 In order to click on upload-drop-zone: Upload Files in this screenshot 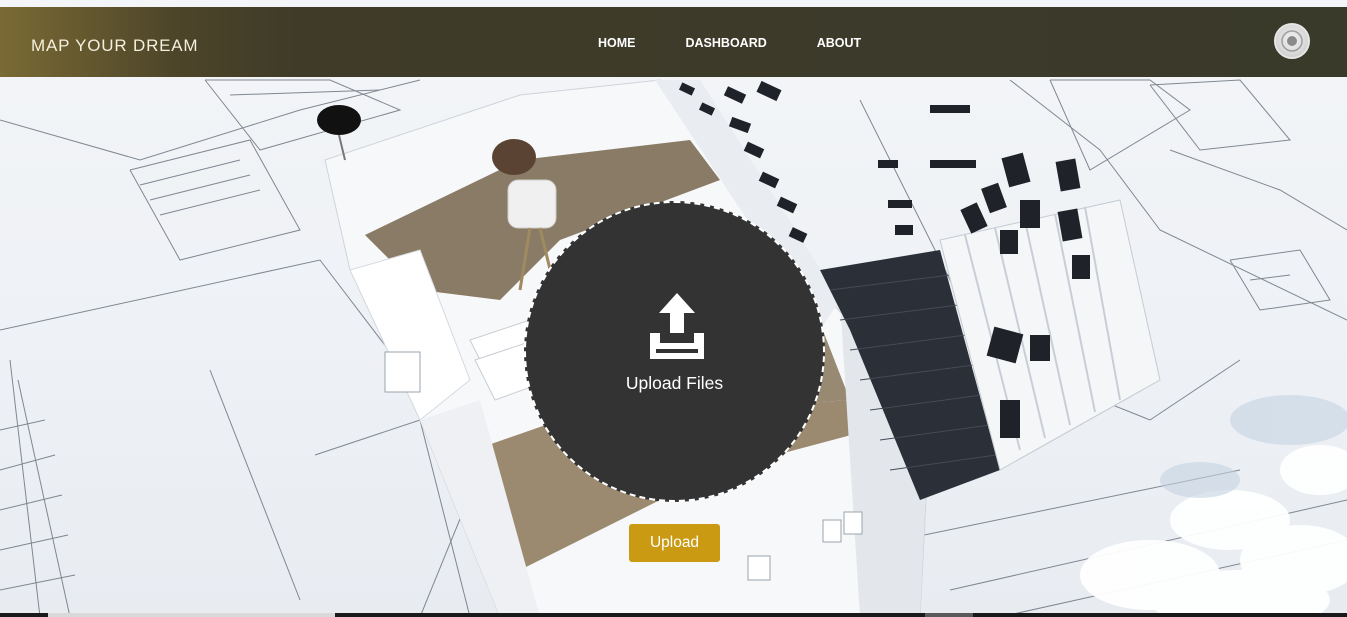, I will do `click(674, 351)`.